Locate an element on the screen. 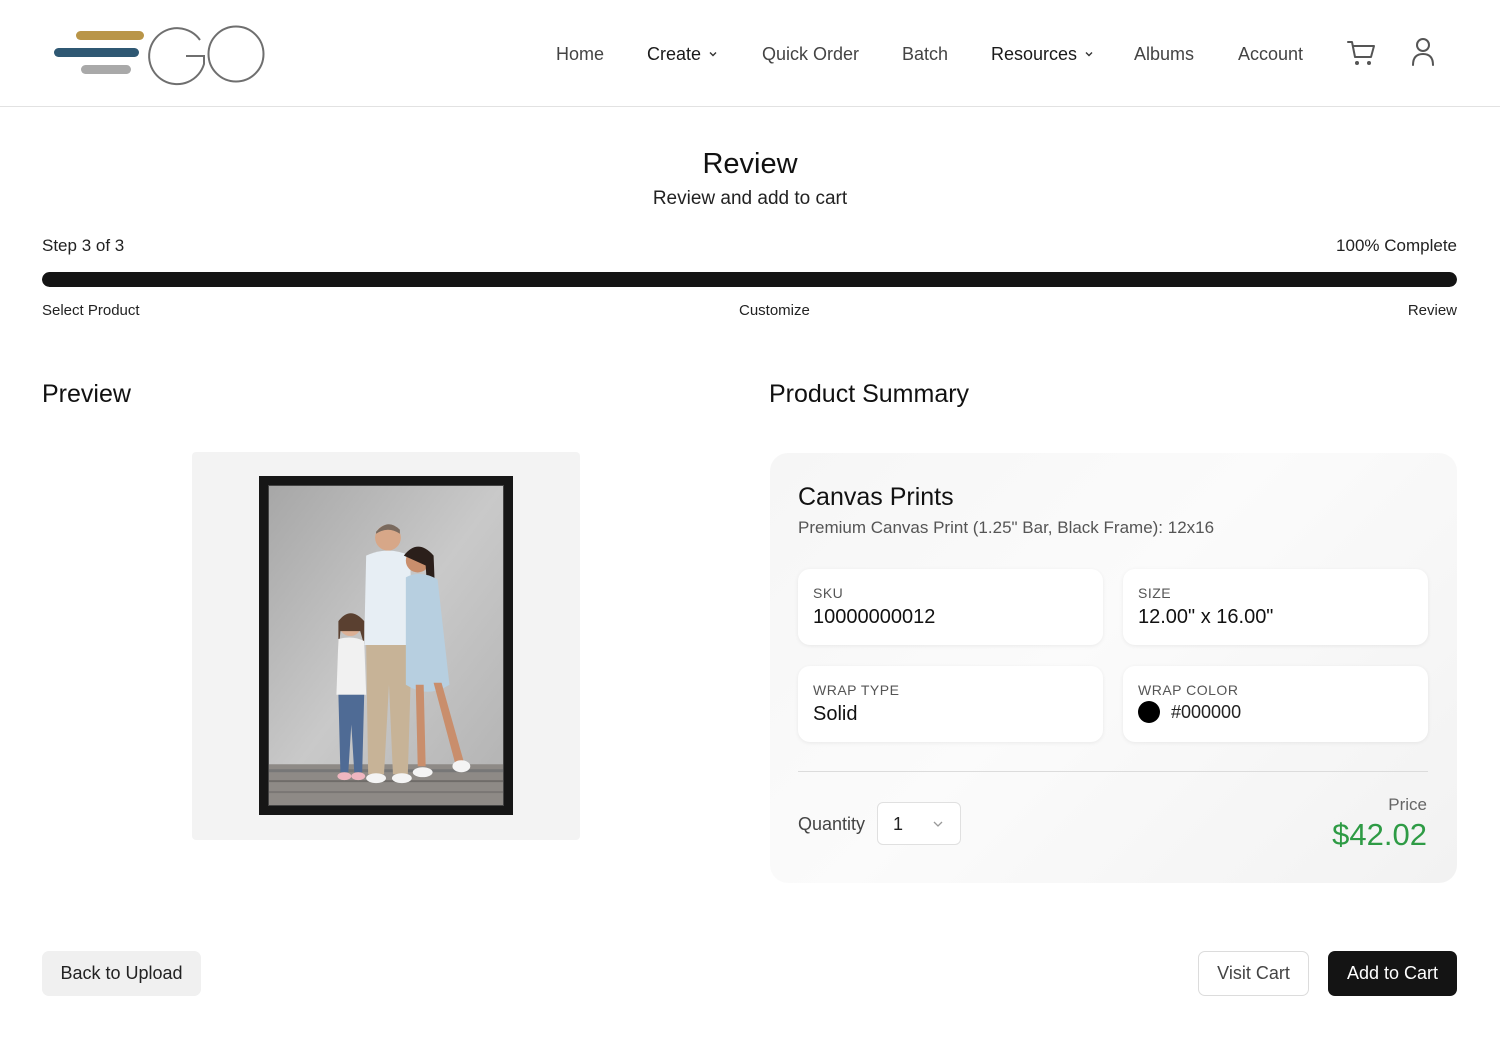 The image size is (1500, 1050). nav-home-label: Home is located at coordinates (580, 53).